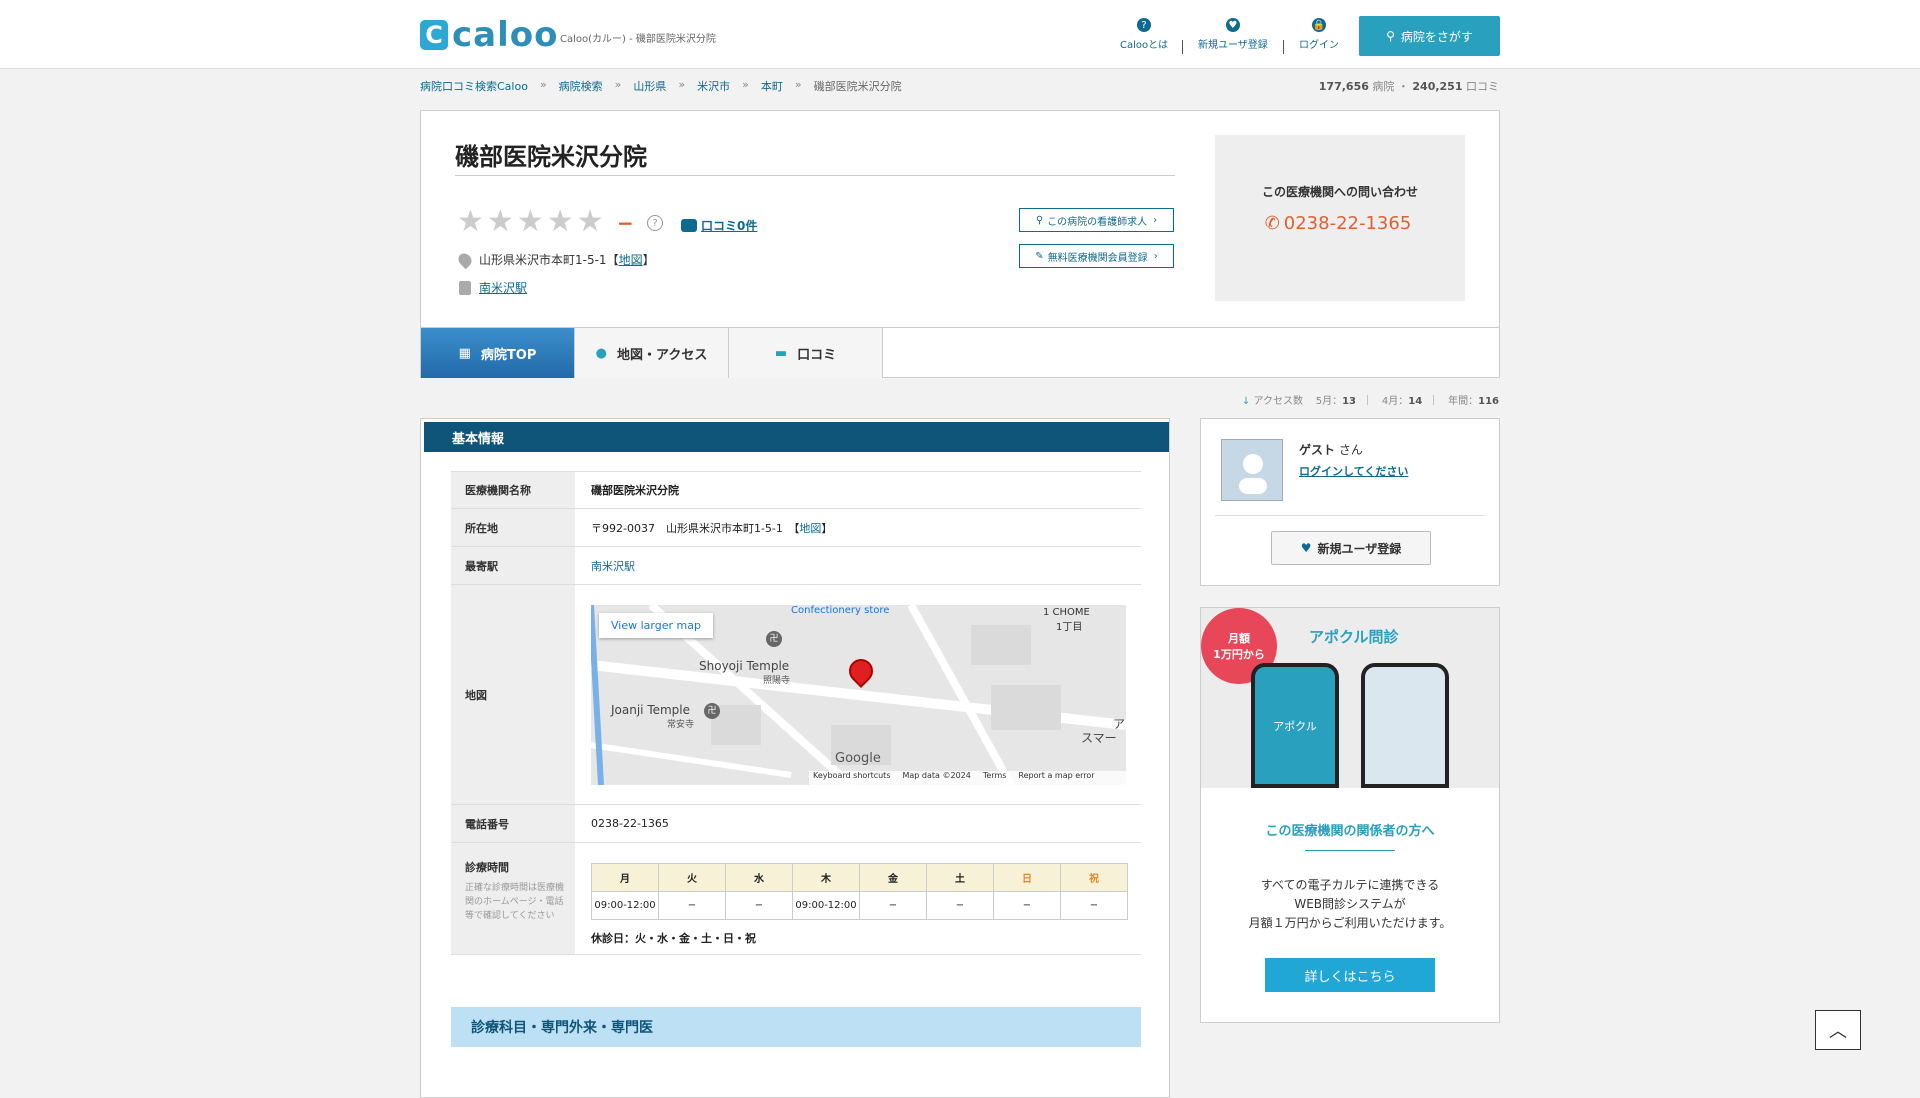 Image resolution: width=1920 pixels, height=1098 pixels. I want to click on ad-image: 月額 1万円から アポクル問診 アポクル, so click(1350, 698).